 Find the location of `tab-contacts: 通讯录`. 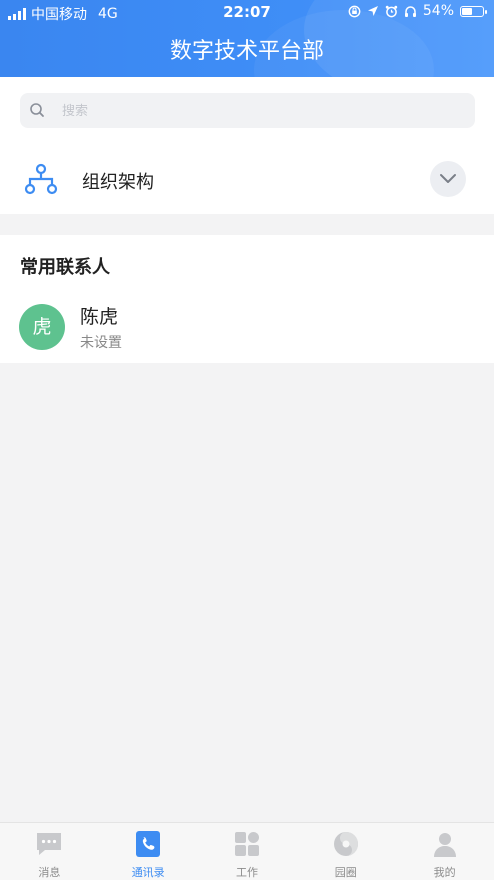

tab-contacts: 通讯录 is located at coordinates (148, 851).